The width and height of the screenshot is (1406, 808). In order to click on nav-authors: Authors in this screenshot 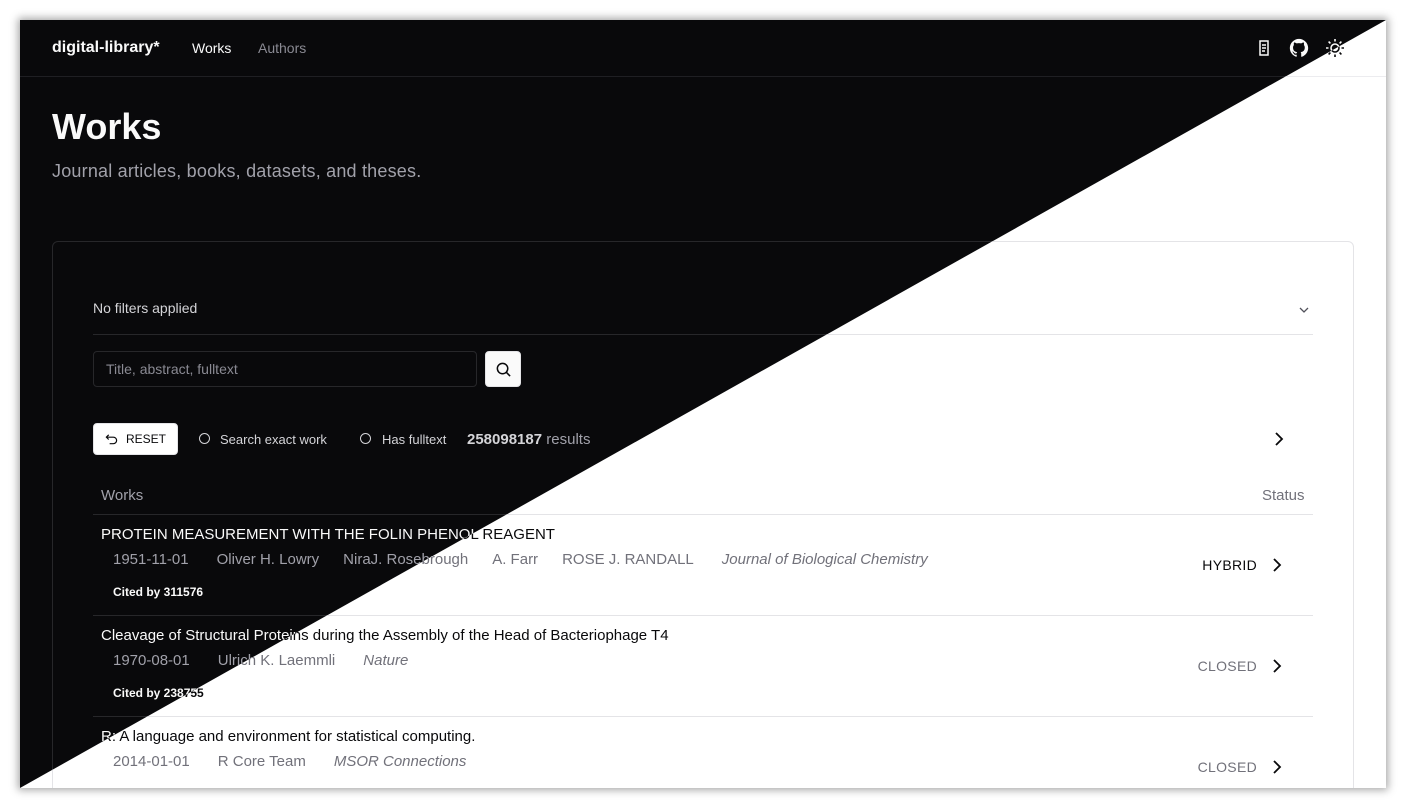, I will do `click(282, 48)`.